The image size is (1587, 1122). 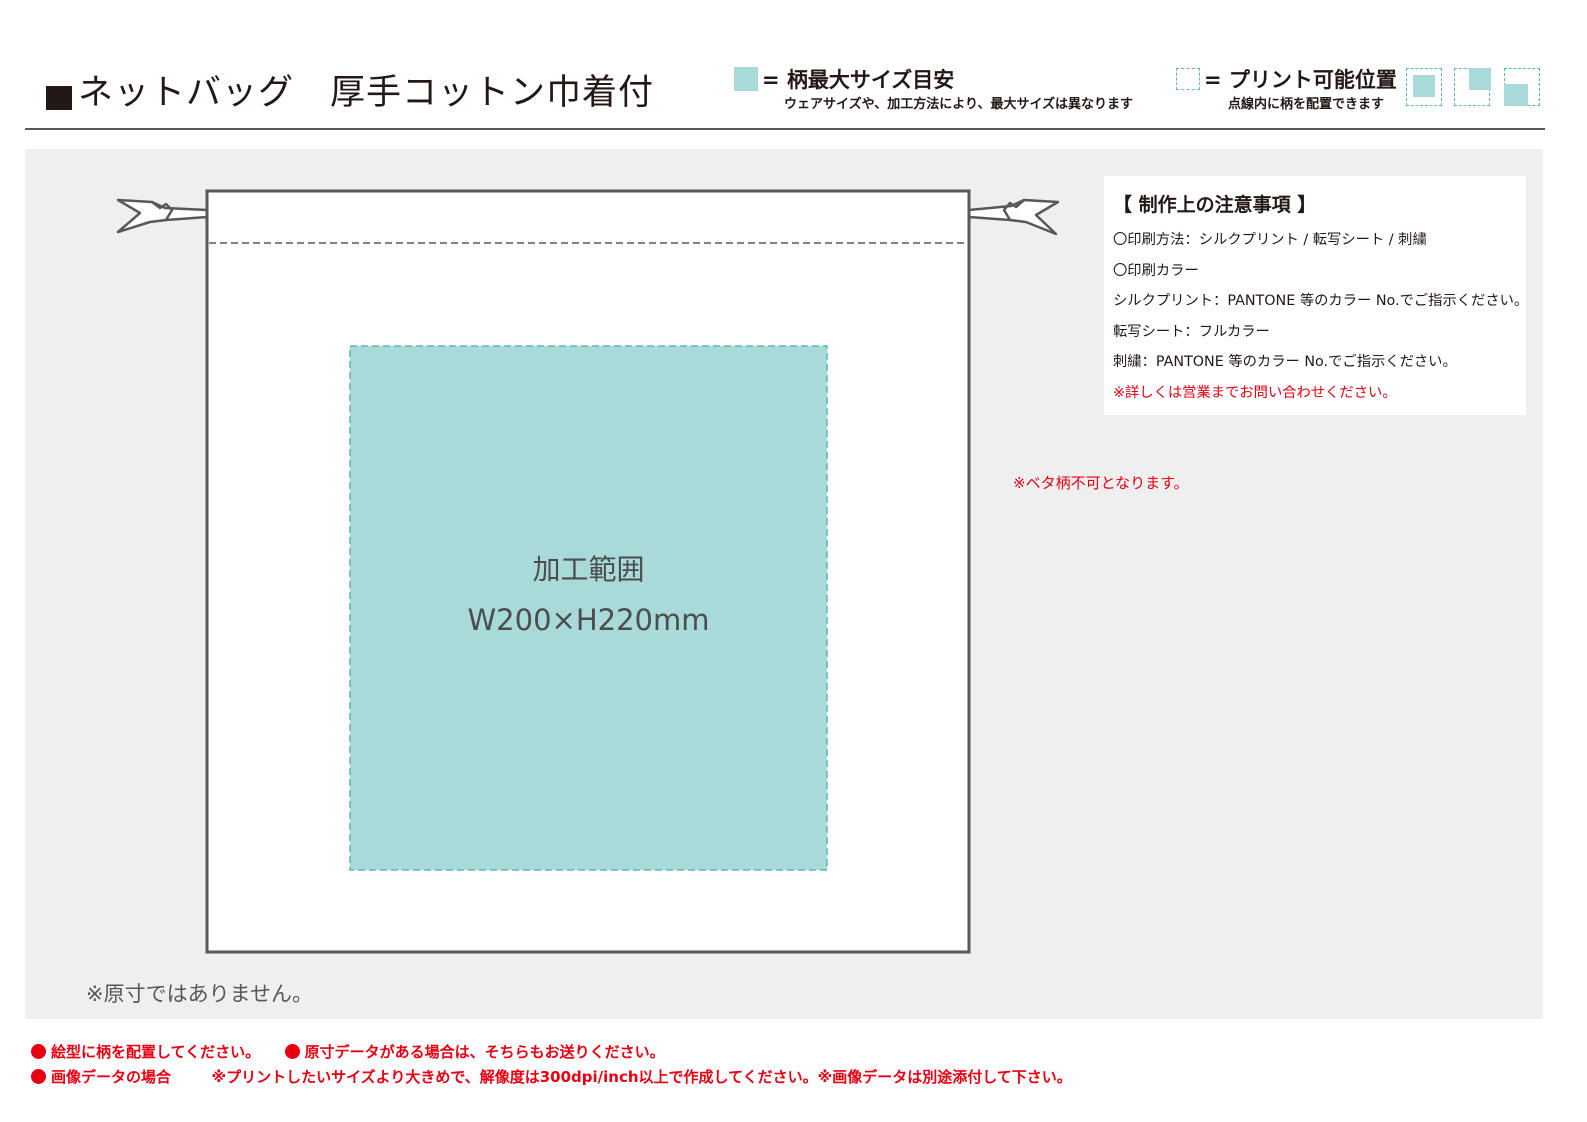 I want to click on max-size-legend-label: = 柄最大サイズ目安, so click(x=858, y=80).